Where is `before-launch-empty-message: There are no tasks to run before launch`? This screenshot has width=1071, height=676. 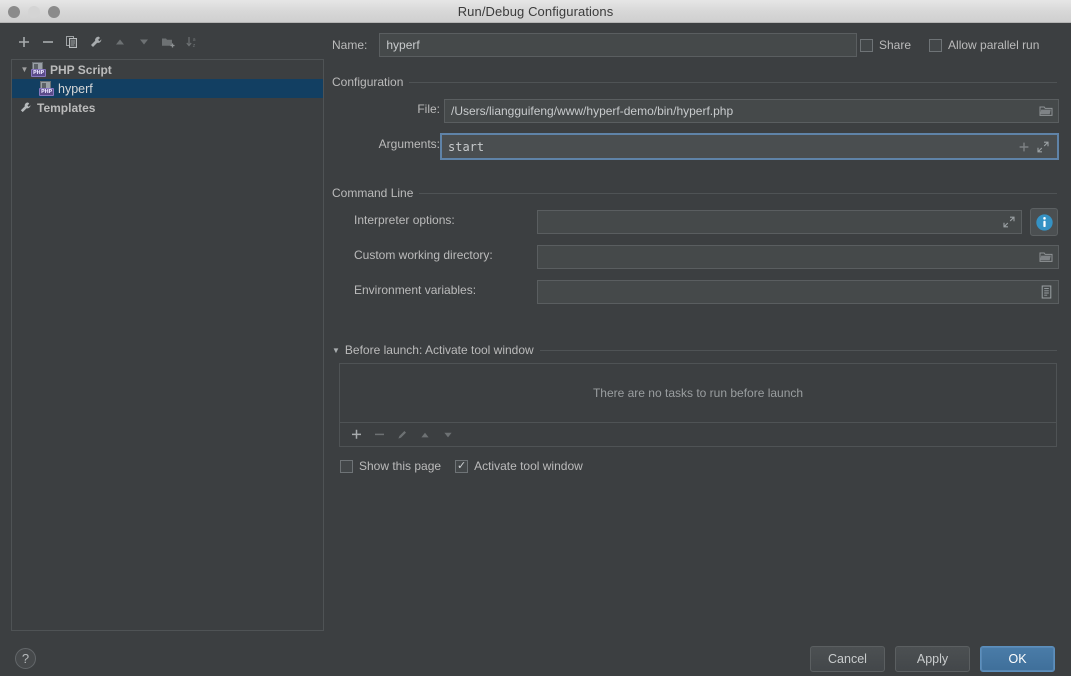 before-launch-empty-message: There are no tasks to run before launch is located at coordinates (698, 393).